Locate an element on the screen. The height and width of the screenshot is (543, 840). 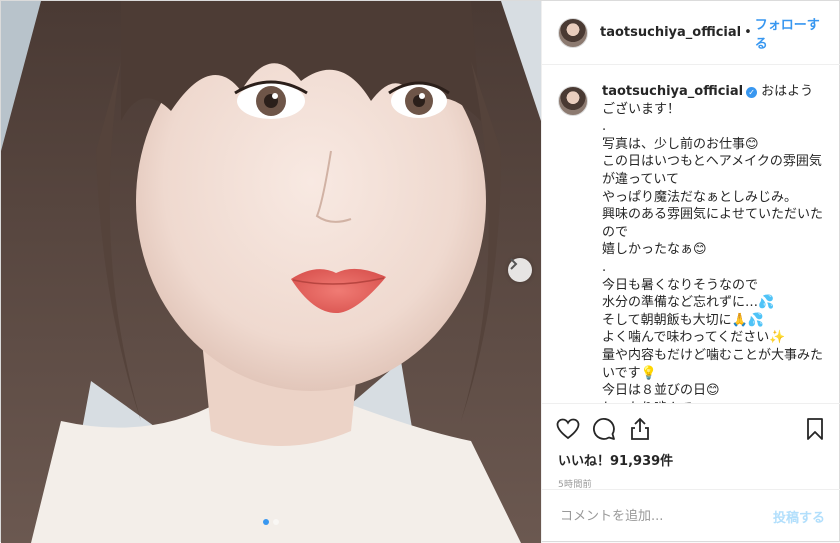
caption-username: taotsuchiya_official is located at coordinates (672, 91).